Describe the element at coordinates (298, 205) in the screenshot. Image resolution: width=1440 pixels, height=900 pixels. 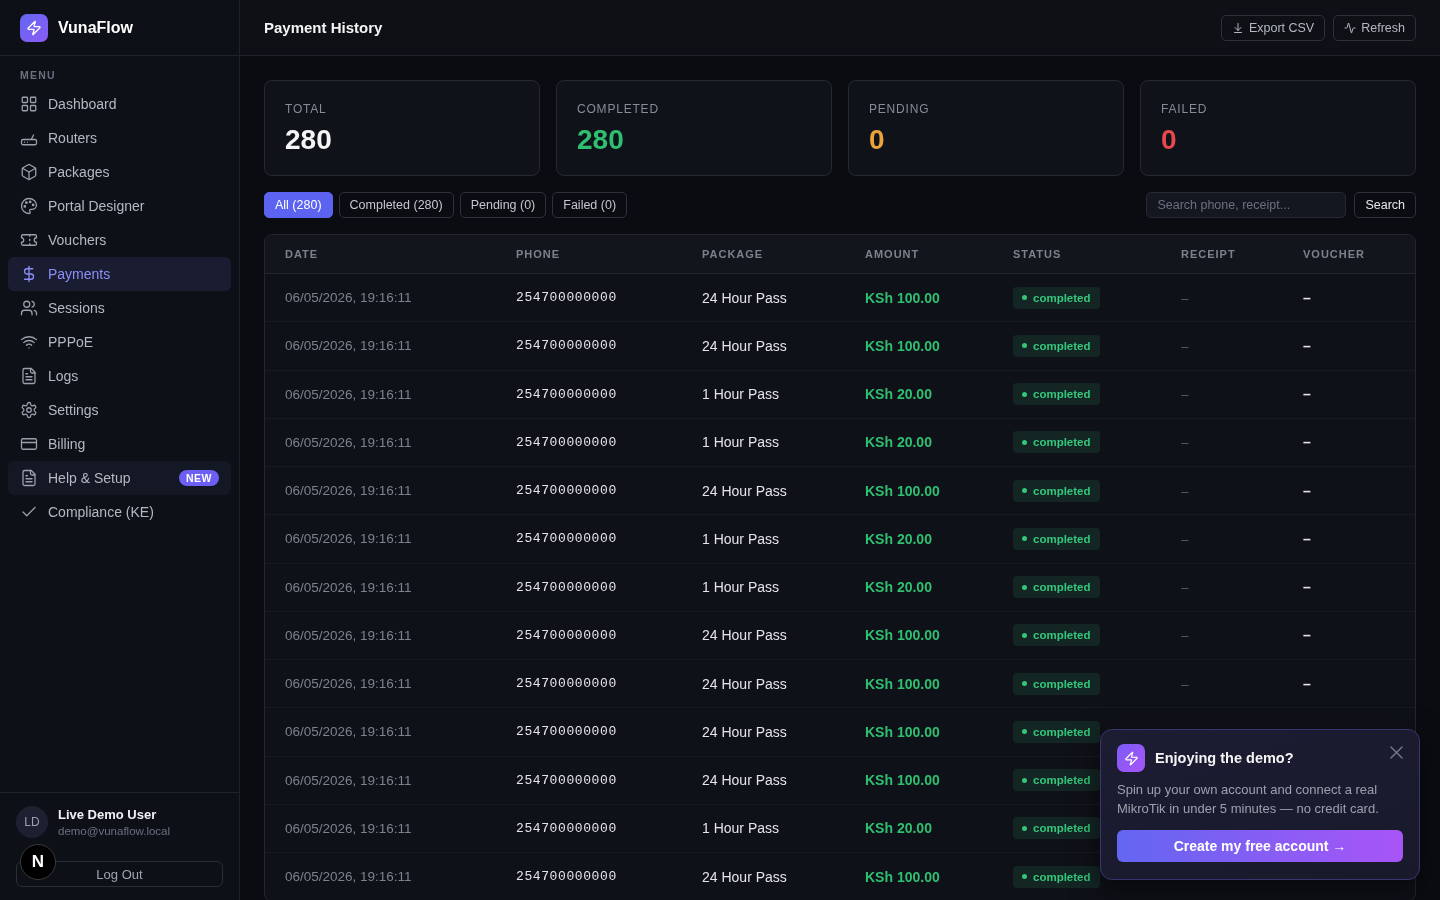
I see `filter-tab: All (280)` at that location.